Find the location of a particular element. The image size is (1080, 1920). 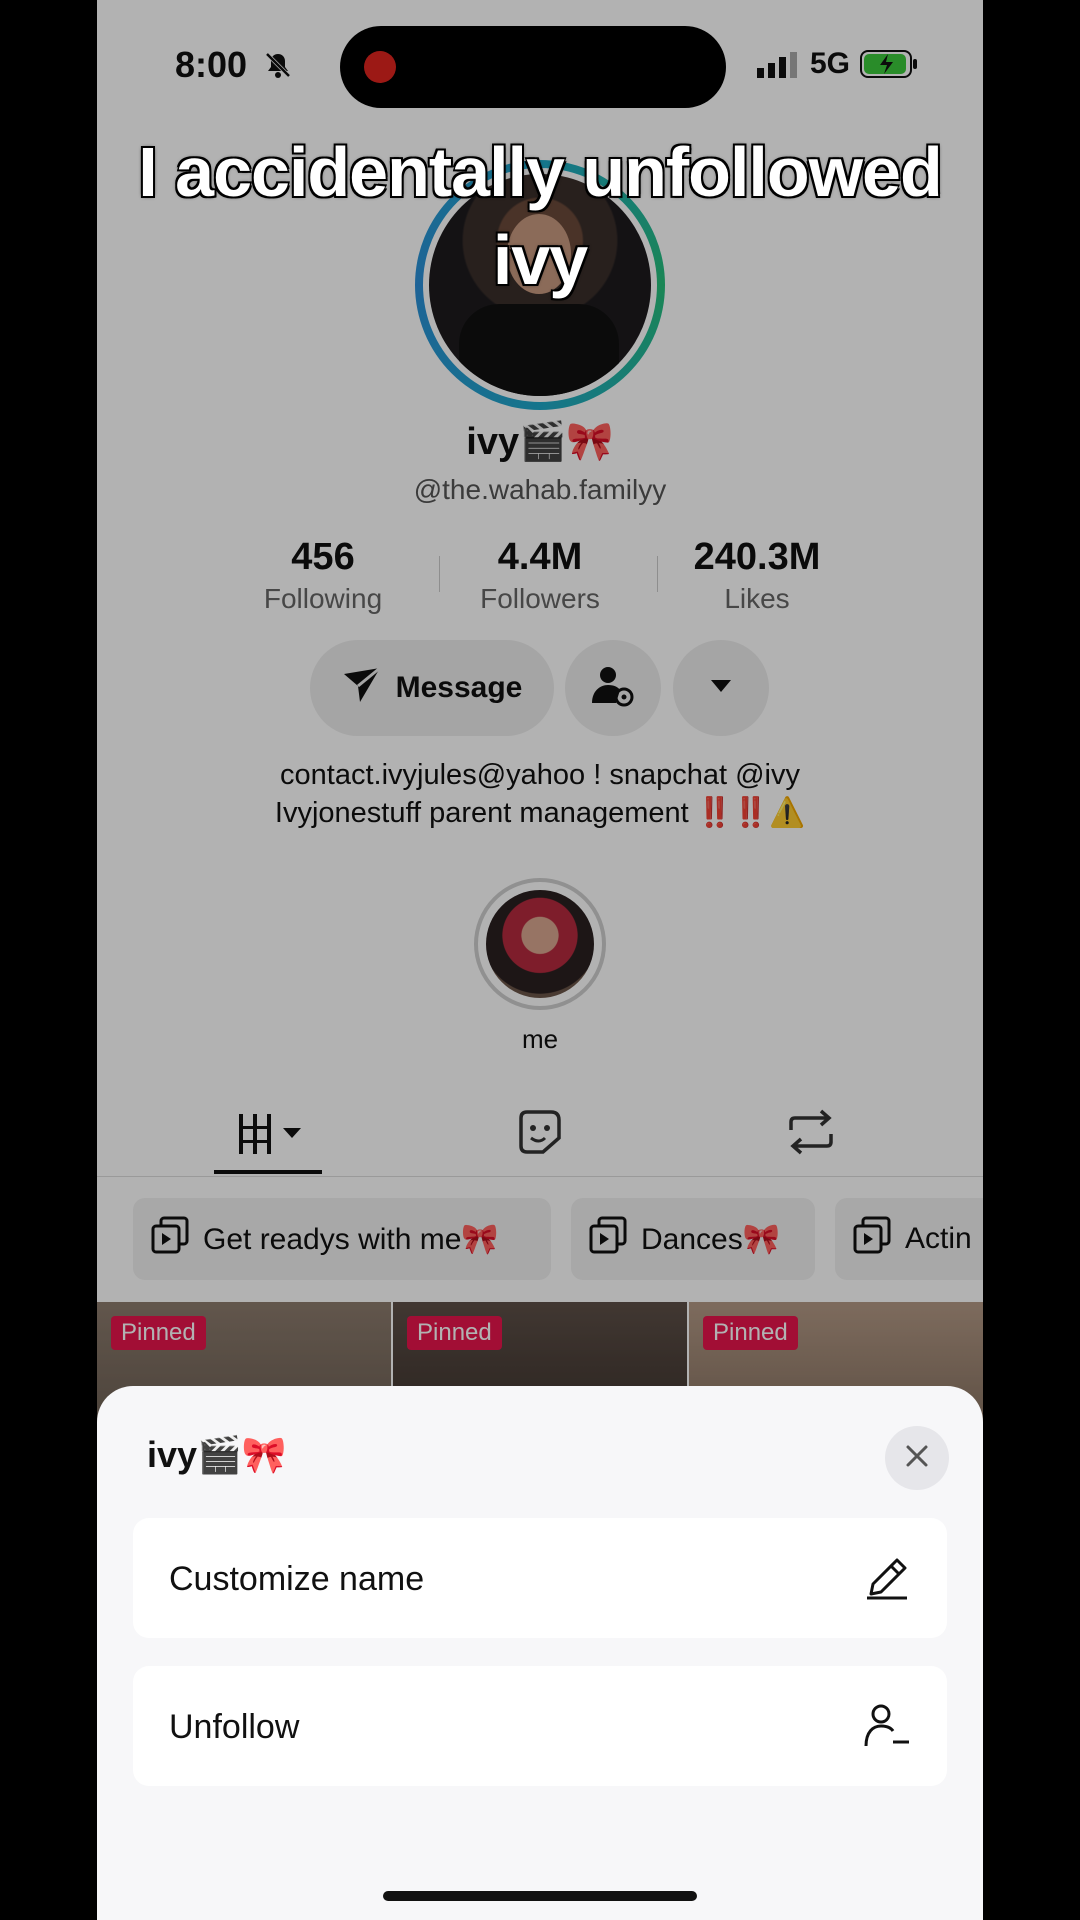

more-dropdown-button is located at coordinates (721, 688).